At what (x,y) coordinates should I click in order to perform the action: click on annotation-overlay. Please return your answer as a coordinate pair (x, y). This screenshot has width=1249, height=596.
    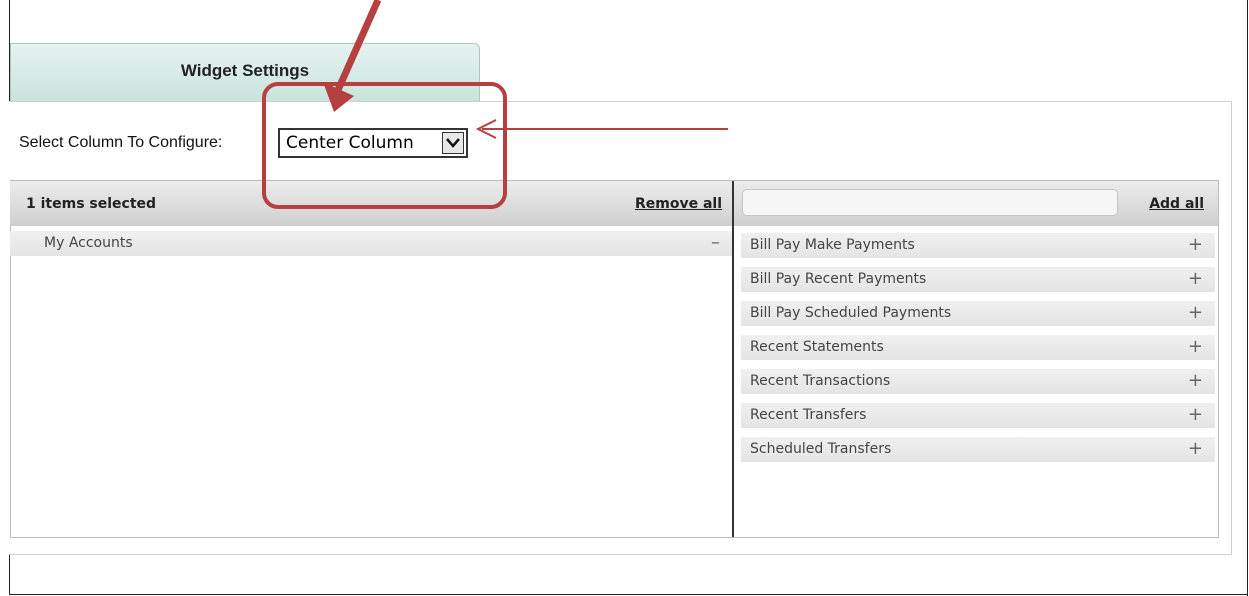
    Looking at the image, I should click on (495, 104).